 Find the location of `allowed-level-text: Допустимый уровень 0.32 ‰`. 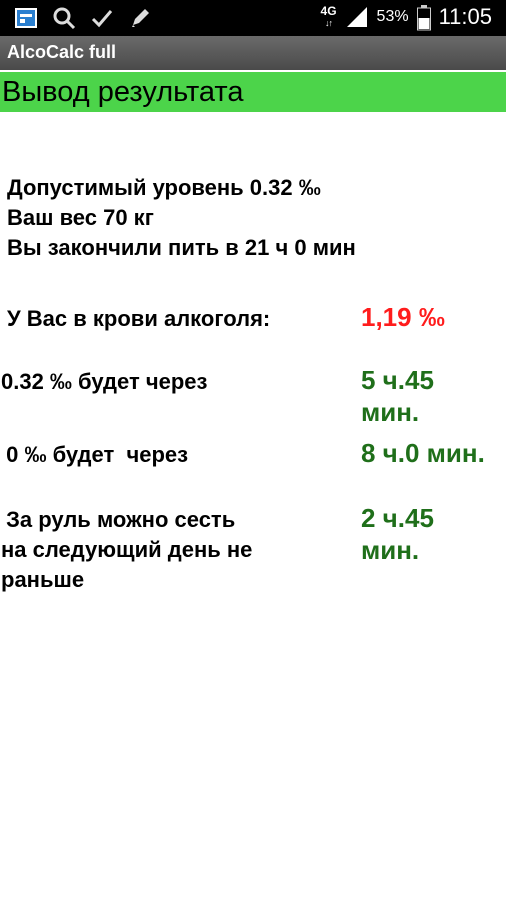

allowed-level-text: Допустимый уровень 0.32 ‰ is located at coordinates (164, 187).